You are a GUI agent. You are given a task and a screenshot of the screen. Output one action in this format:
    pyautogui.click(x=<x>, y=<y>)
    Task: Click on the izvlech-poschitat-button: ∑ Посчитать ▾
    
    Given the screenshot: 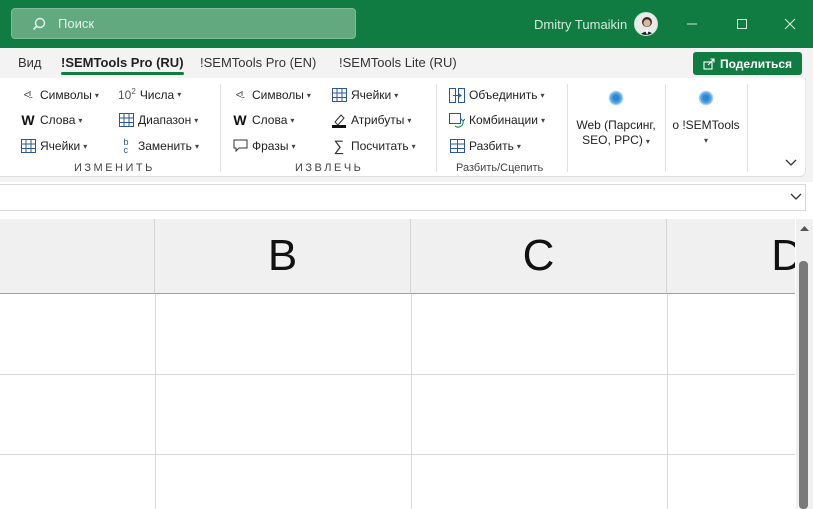 What is the action you would take?
    pyautogui.click(x=373, y=146)
    